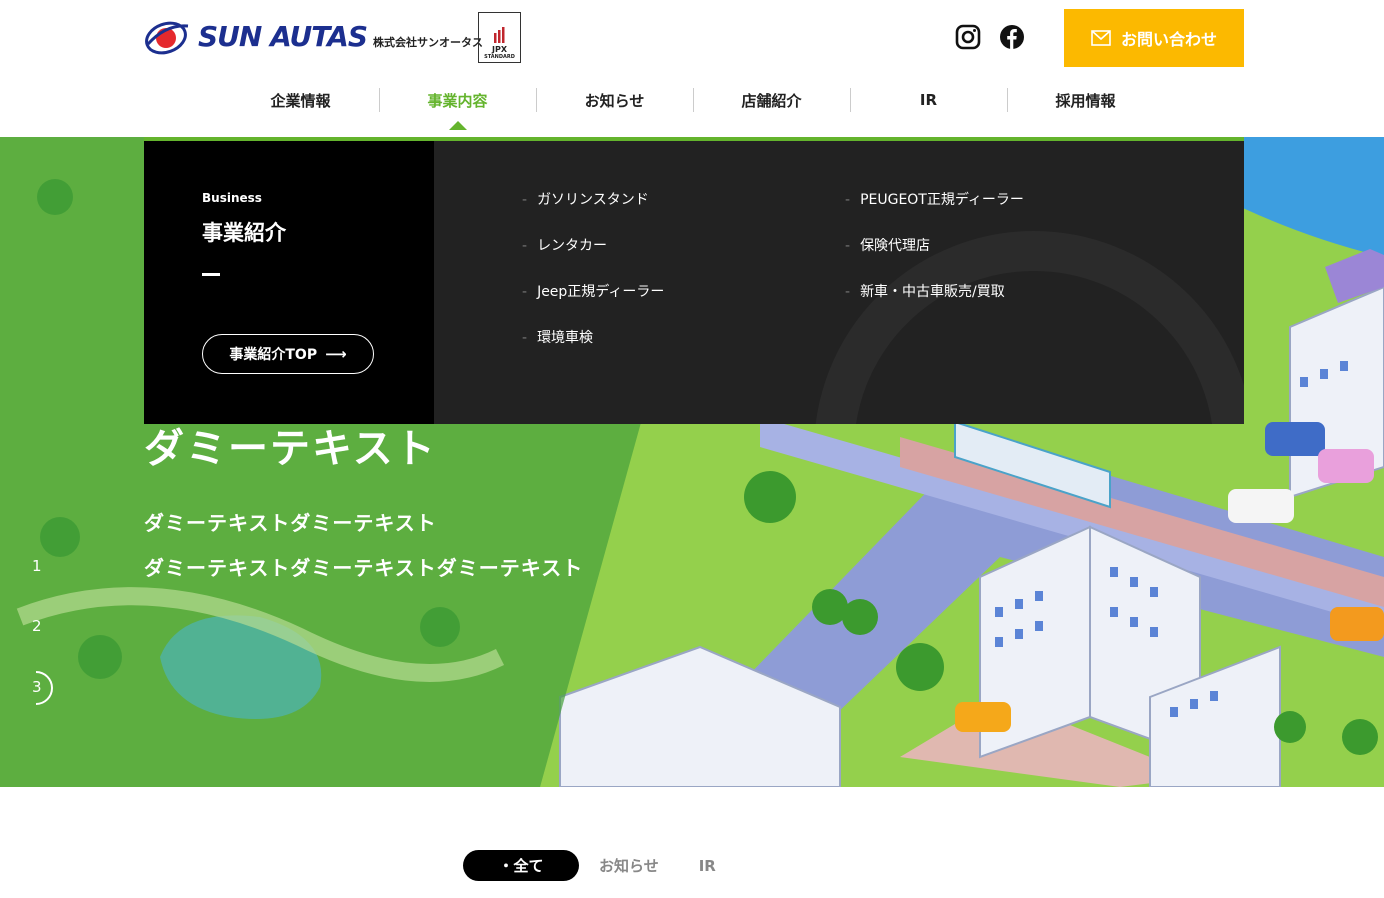  I want to click on link-peugeot-dealer: - PEUGEOT正規ディーラー, so click(934, 212).